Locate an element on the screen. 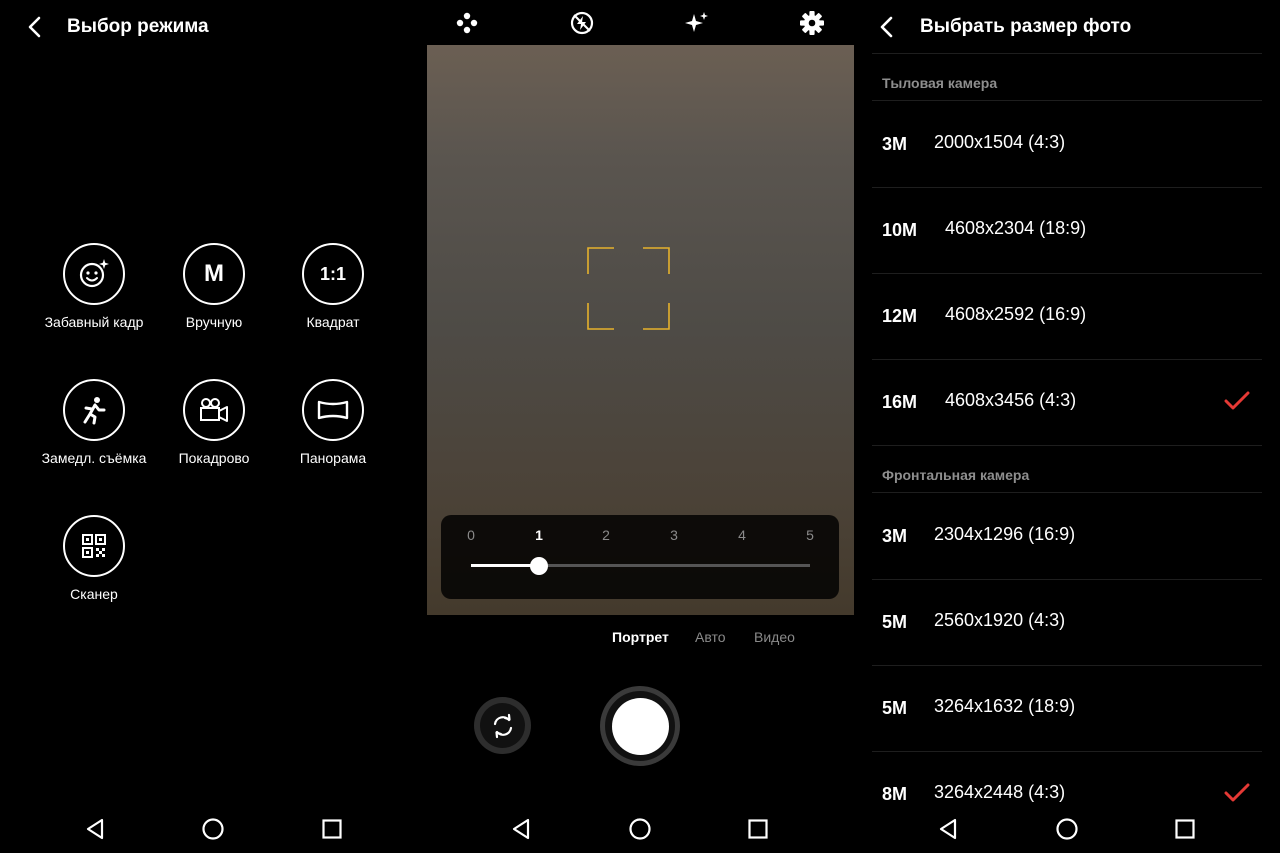  switch-camera-icon is located at coordinates (502, 725).